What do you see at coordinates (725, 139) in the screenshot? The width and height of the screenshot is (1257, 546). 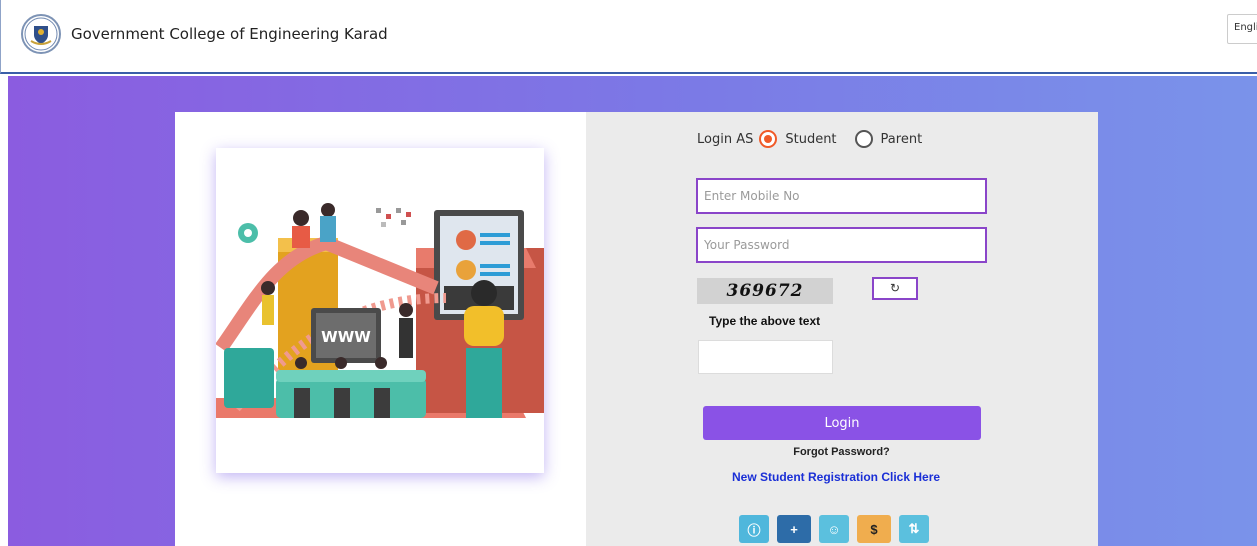 I see `login-as-label: Login AS` at bounding box center [725, 139].